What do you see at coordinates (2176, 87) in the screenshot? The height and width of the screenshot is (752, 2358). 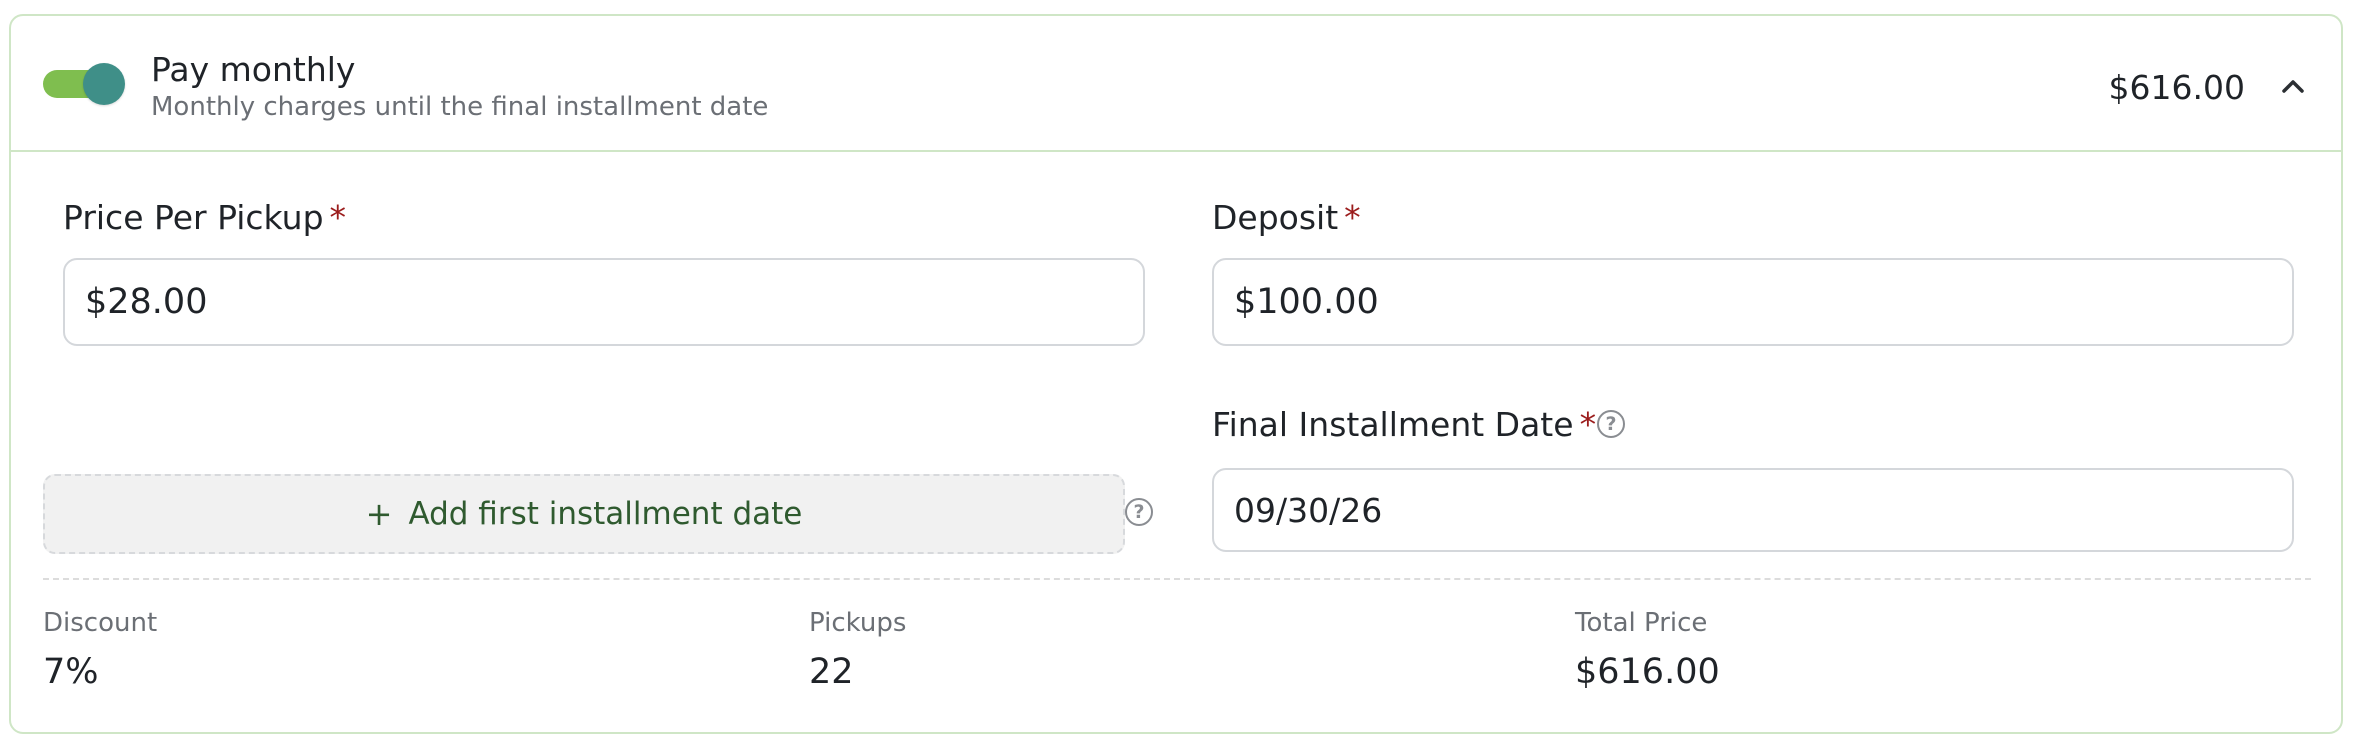 I see `header-amount: $616.00` at bounding box center [2176, 87].